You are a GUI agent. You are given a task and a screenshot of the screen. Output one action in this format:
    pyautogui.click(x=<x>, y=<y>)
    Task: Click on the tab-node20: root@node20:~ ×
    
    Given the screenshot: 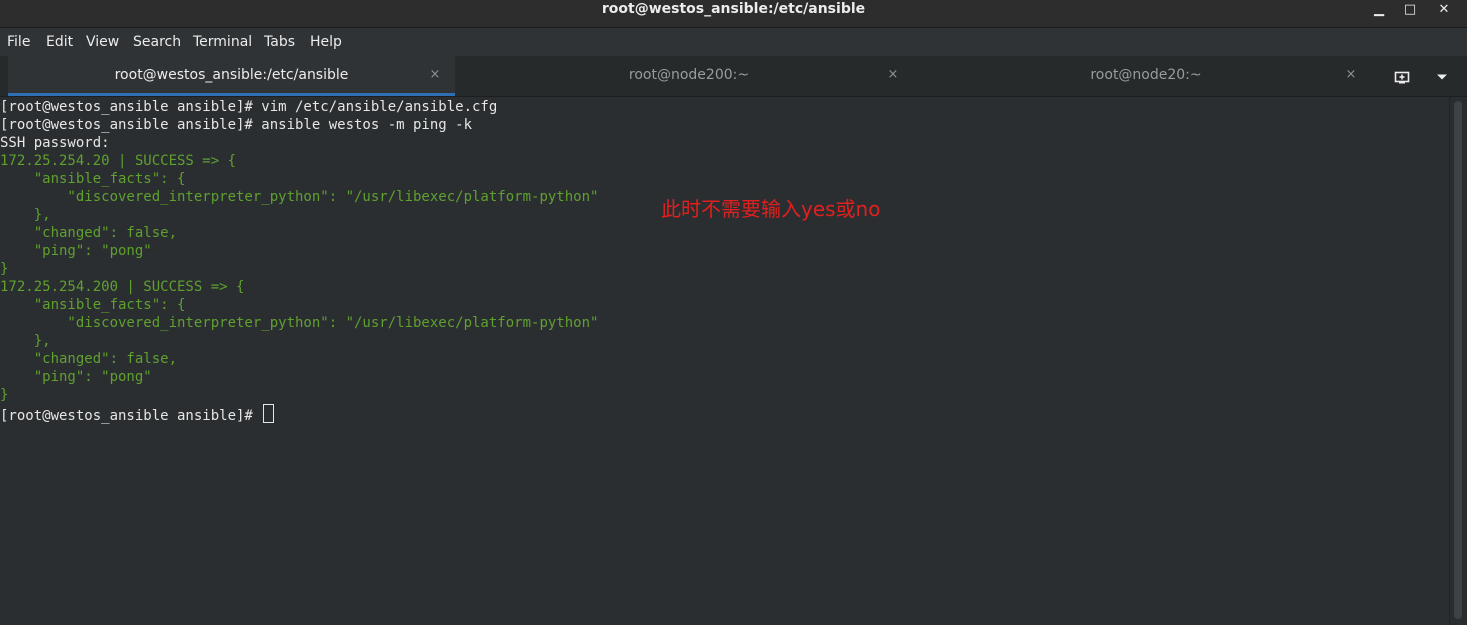 What is the action you would take?
    pyautogui.click(x=1146, y=76)
    